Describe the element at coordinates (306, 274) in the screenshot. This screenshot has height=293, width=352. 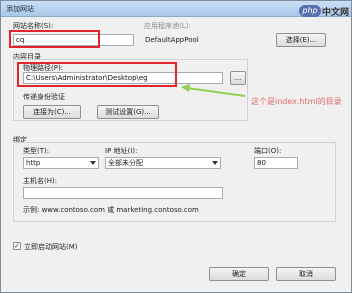
I see `cancel-button: 取消` at that location.